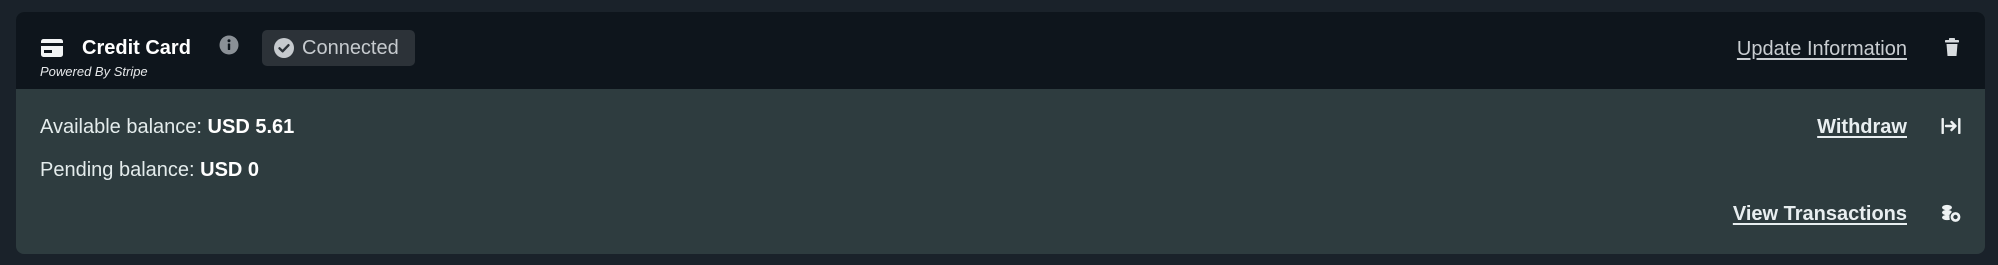 The width and height of the screenshot is (1998, 265). What do you see at coordinates (251, 127) in the screenshot?
I see `available-balance-value: USD 5.61` at bounding box center [251, 127].